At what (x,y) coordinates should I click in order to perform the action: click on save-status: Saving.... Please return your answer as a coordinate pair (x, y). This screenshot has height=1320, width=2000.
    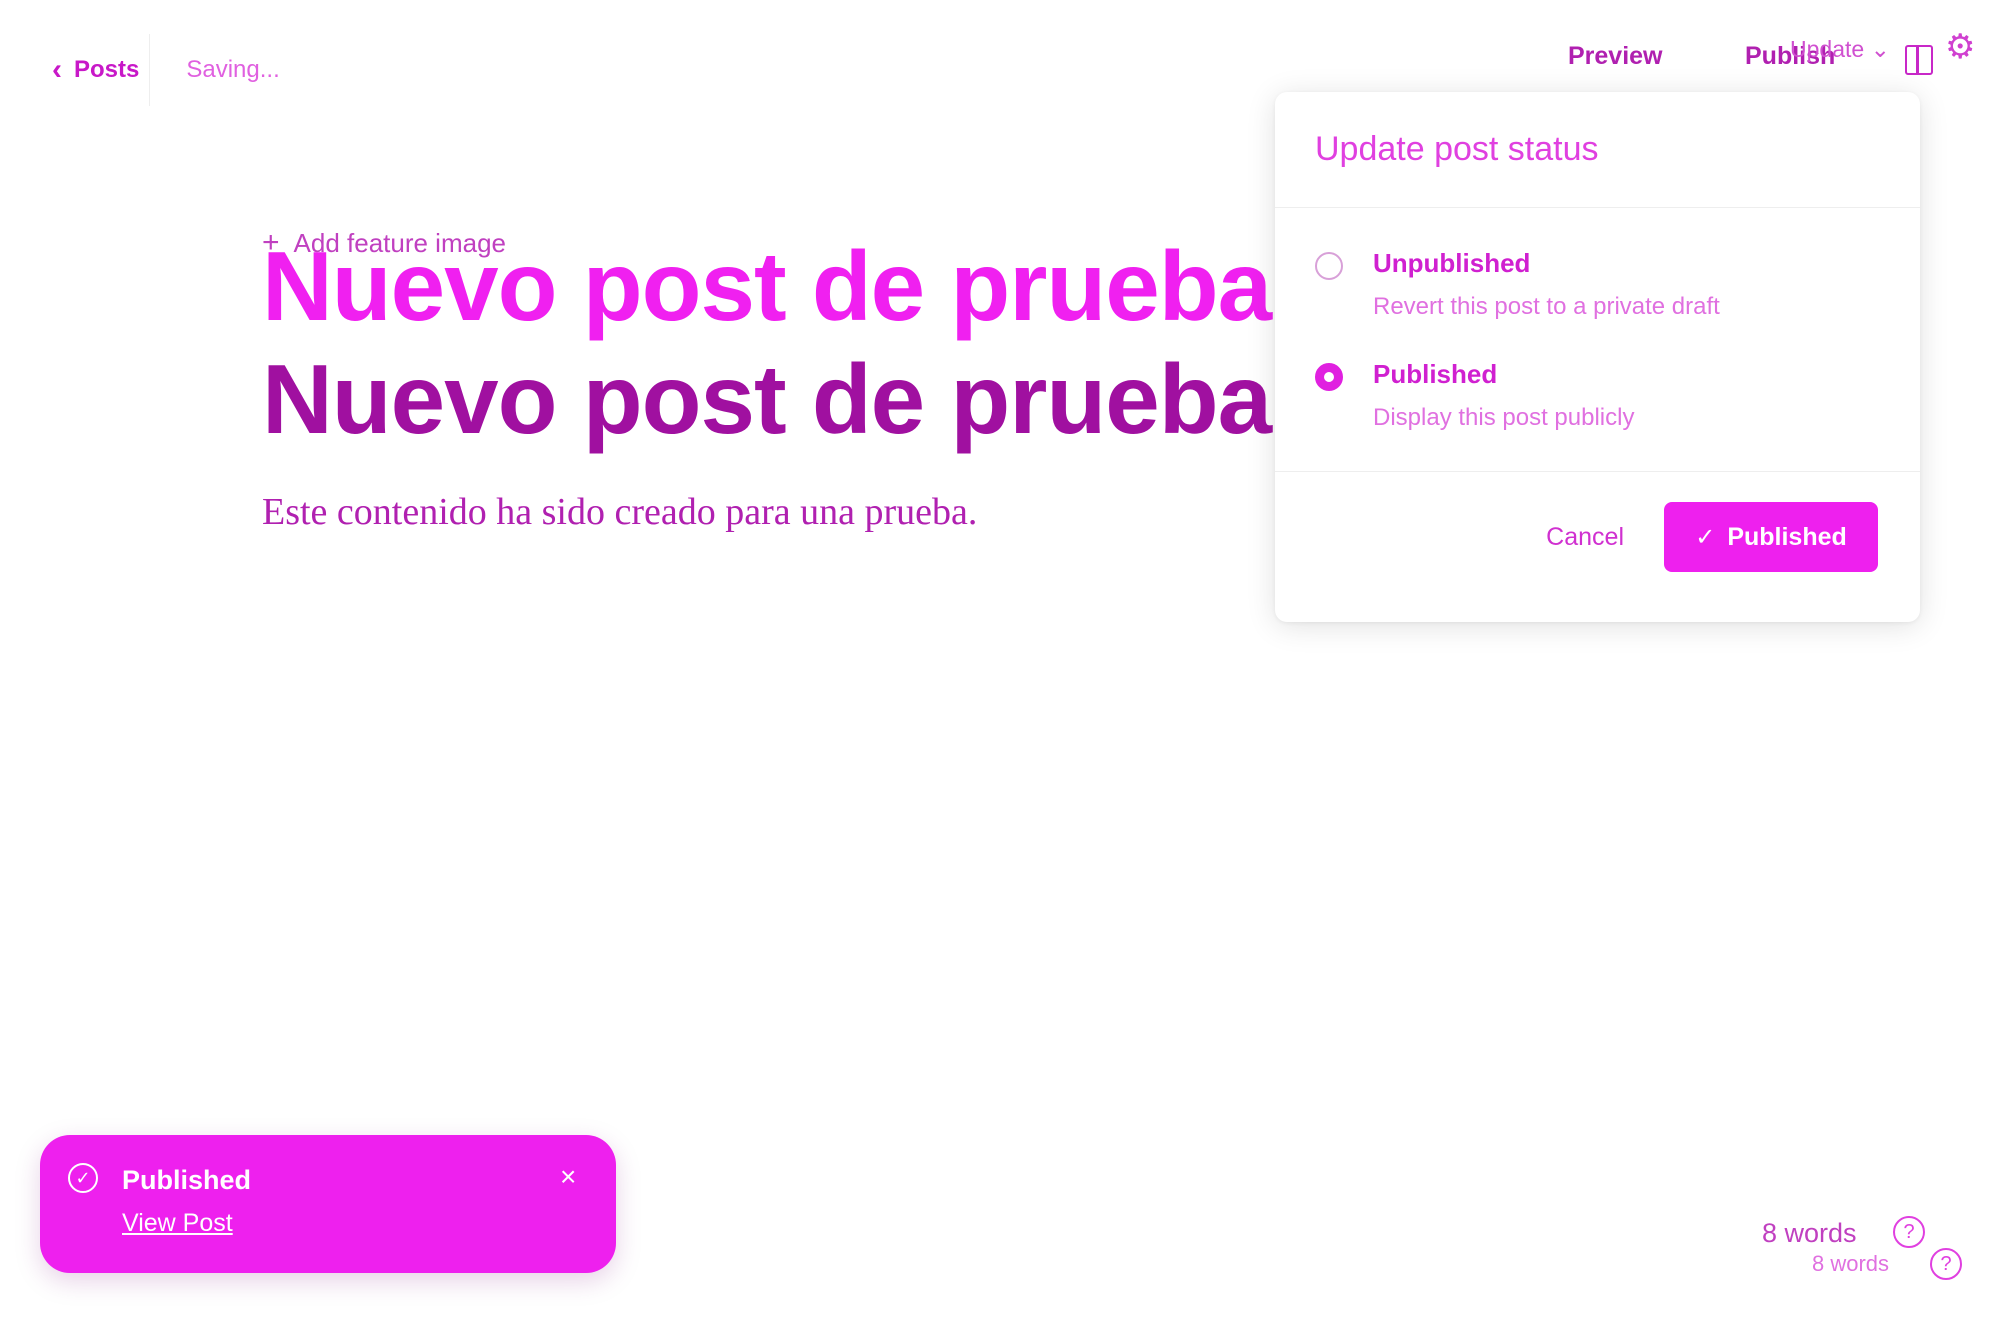
    Looking at the image, I should click on (233, 69).